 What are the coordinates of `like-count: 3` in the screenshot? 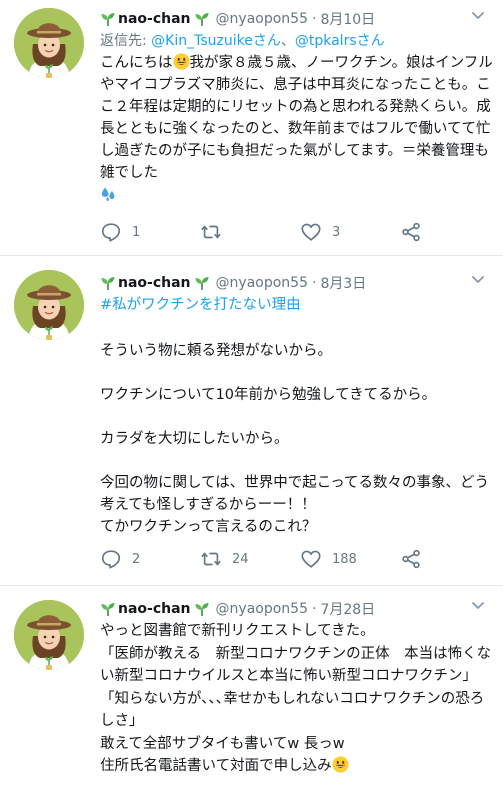 It's located at (336, 232).